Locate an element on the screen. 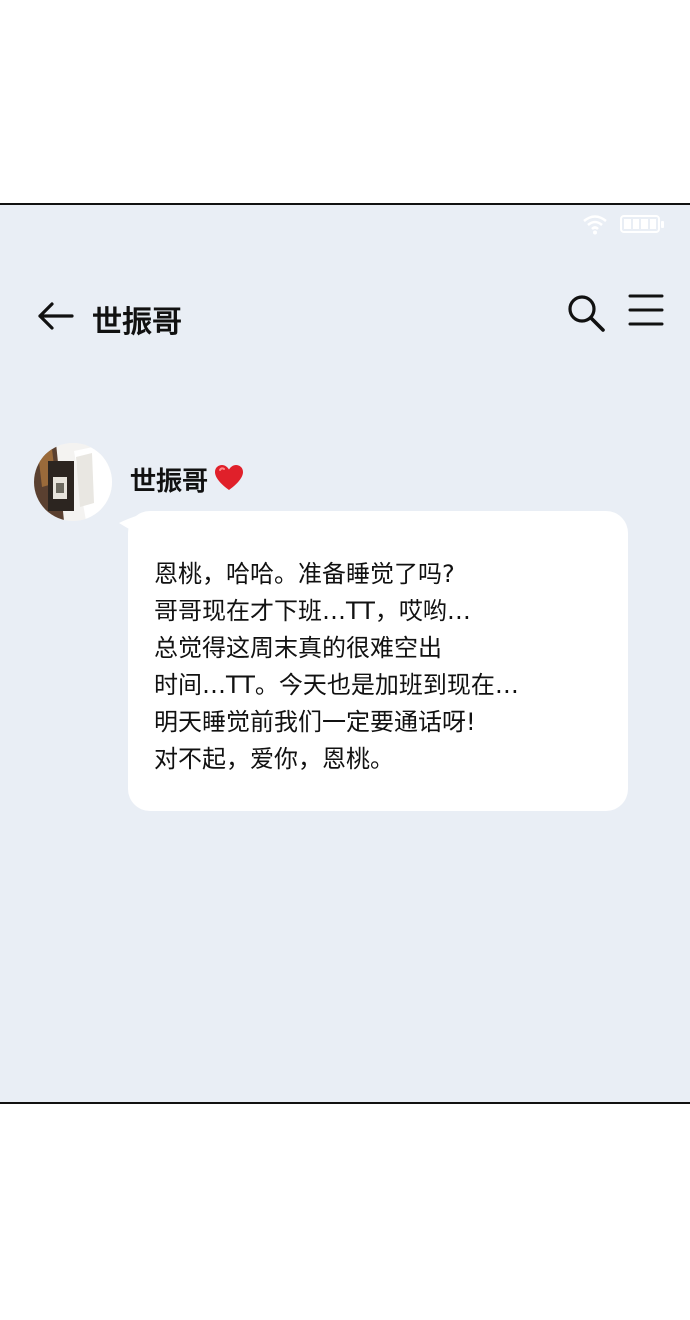 The width and height of the screenshot is (690, 1320). sender-name: 世振哥 is located at coordinates (169, 482).